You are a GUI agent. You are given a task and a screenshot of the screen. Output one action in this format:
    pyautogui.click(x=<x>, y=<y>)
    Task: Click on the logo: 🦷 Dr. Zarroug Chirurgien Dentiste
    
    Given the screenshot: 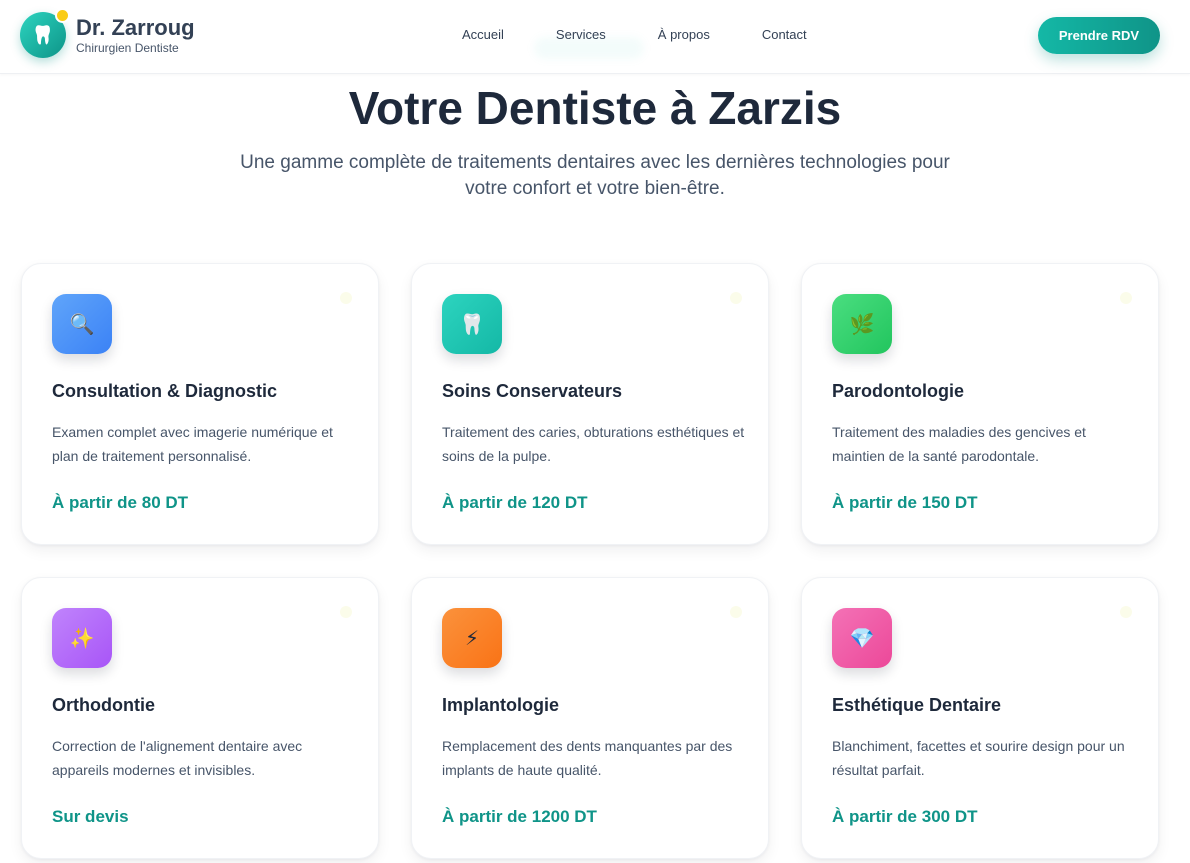 What is the action you would take?
    pyautogui.click(x=107, y=33)
    